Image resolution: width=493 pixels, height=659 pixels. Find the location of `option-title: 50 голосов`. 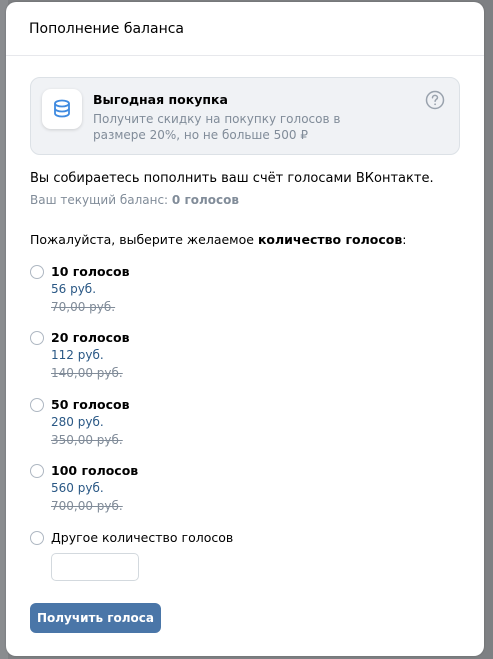

option-title: 50 голосов is located at coordinates (90, 404).